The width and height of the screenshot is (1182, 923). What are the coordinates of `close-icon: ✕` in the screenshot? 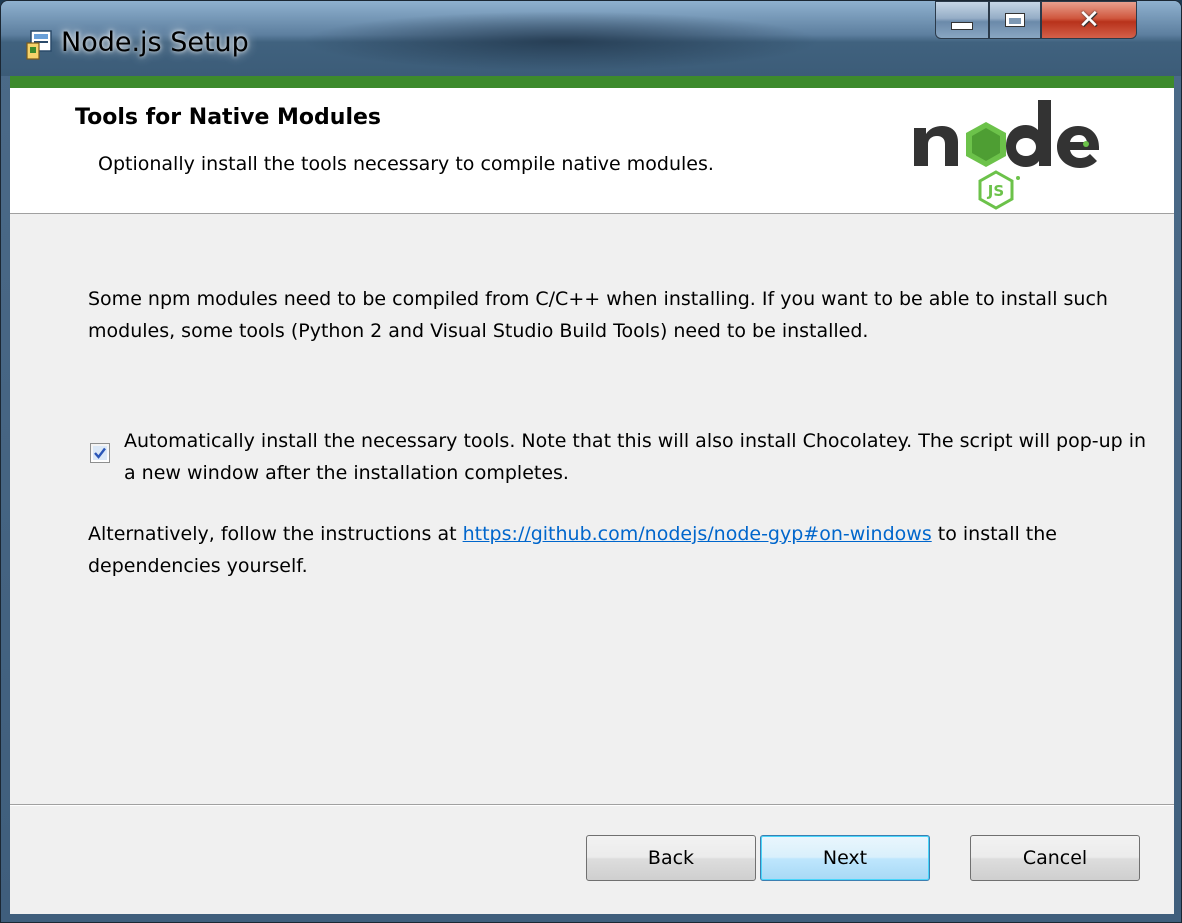 It's located at (1089, 20).